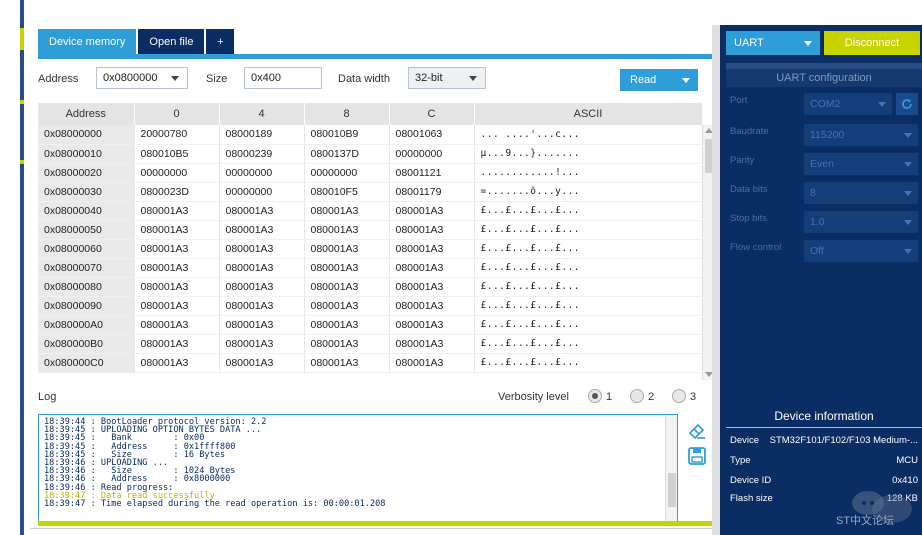 Image resolution: width=922 pixels, height=535 pixels. I want to click on left-sidebar-bar, so click(22, 267).